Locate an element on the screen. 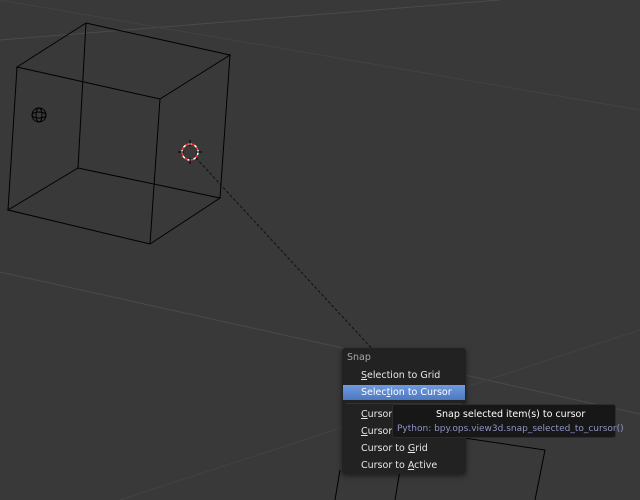 This screenshot has height=500, width=640. menu-item-cursor-to-grid: Cursor to Grid is located at coordinates (404, 448).